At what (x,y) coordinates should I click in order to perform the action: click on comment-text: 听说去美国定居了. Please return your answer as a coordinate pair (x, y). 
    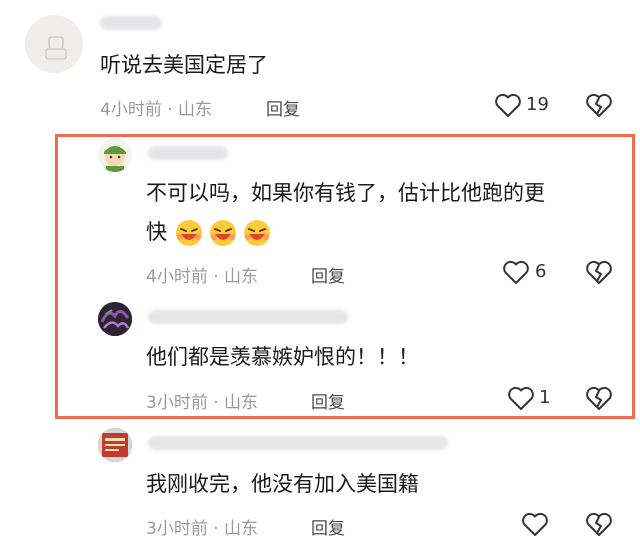
    Looking at the image, I should click on (184, 65).